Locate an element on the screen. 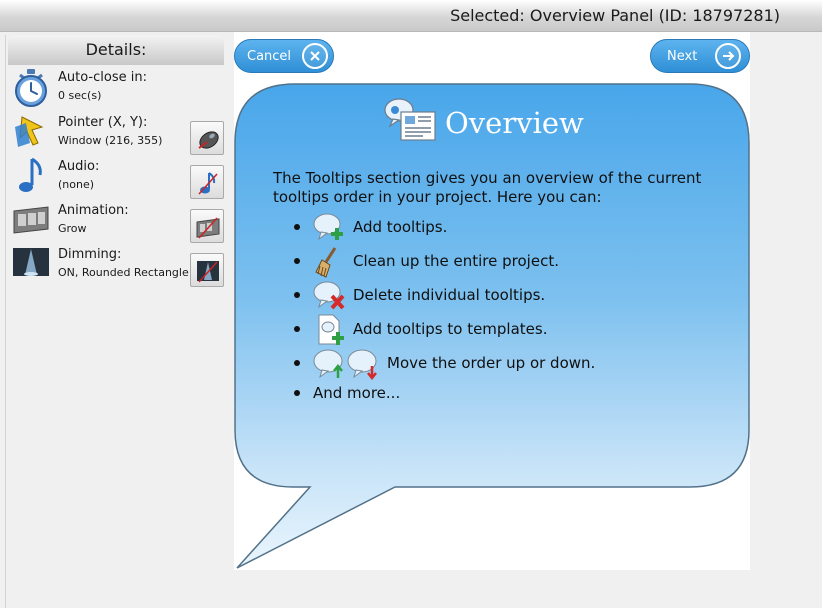 The image size is (822, 608). list-item-text: Clean up the entire project. is located at coordinates (456, 261).